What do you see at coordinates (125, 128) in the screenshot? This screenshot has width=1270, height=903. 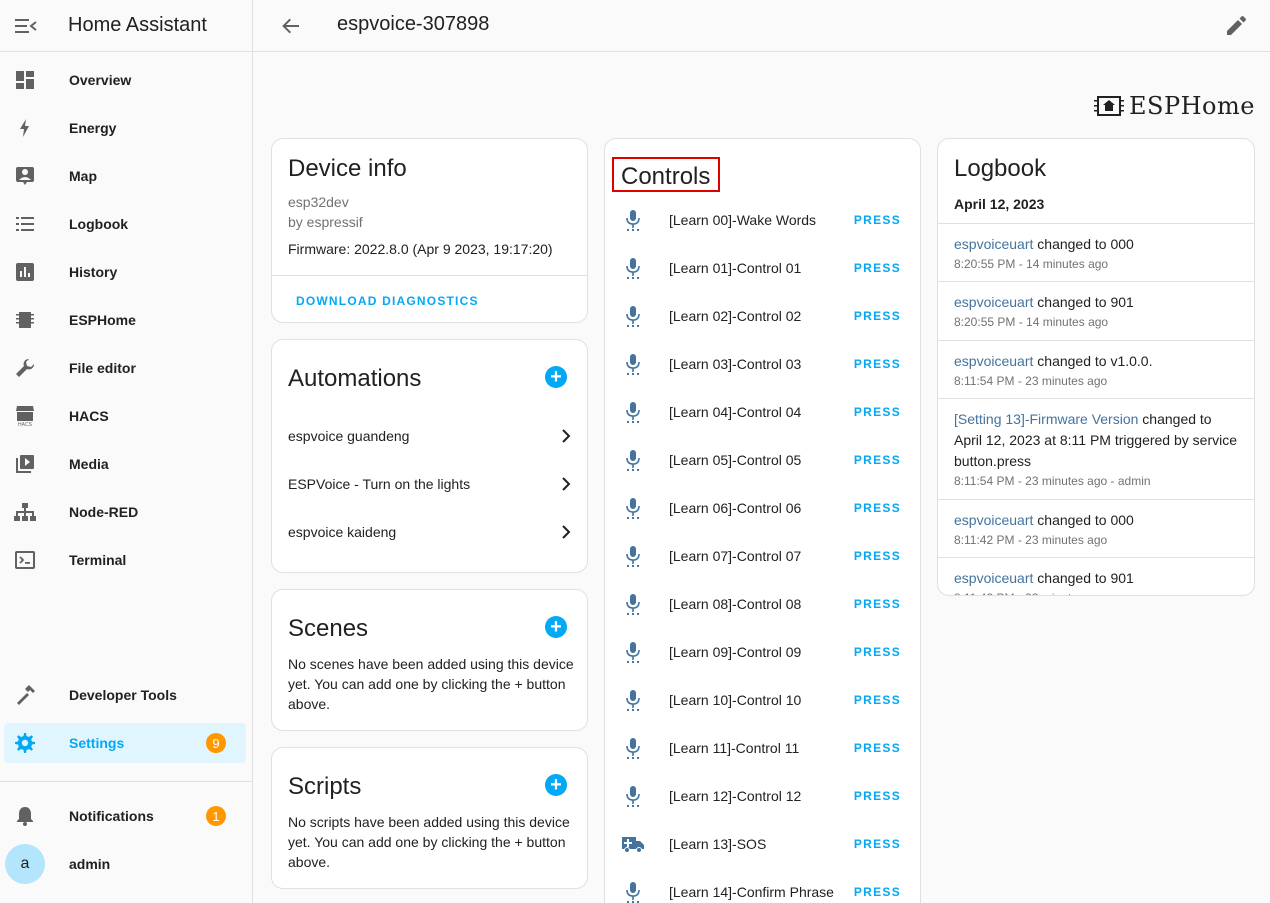 I see `sidebar-item-energy: Energy` at bounding box center [125, 128].